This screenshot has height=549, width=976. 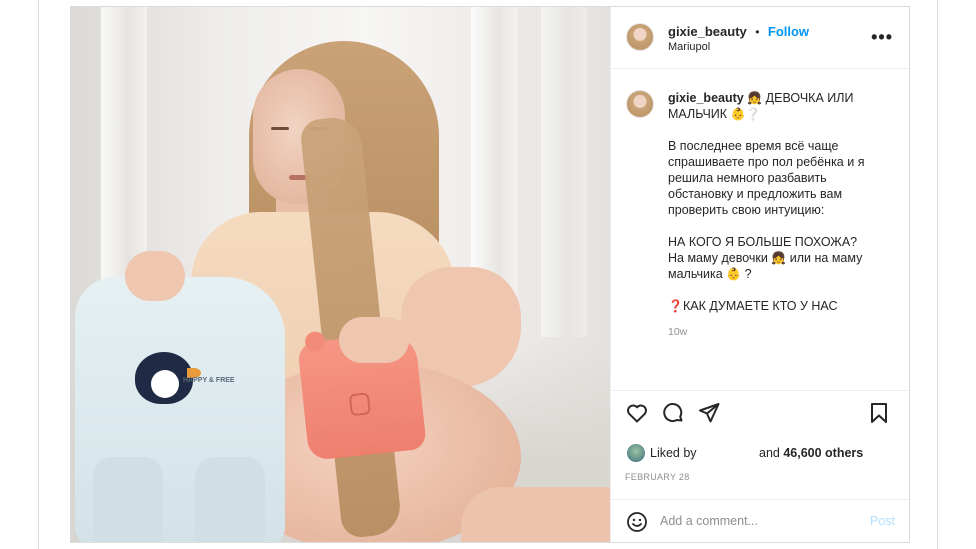 What do you see at coordinates (882, 521) in the screenshot?
I see `post-comment-button: Post` at bounding box center [882, 521].